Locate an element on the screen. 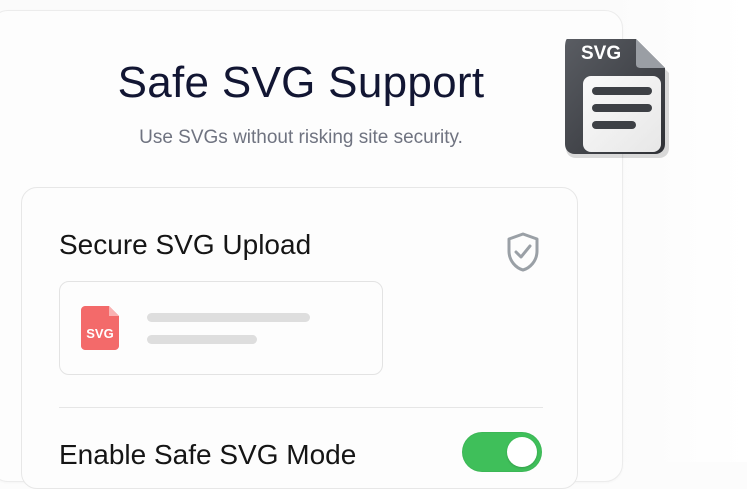 Image resolution: width=747 pixels, height=489 pixels. svg-file-icon: SVG is located at coordinates (100, 328).